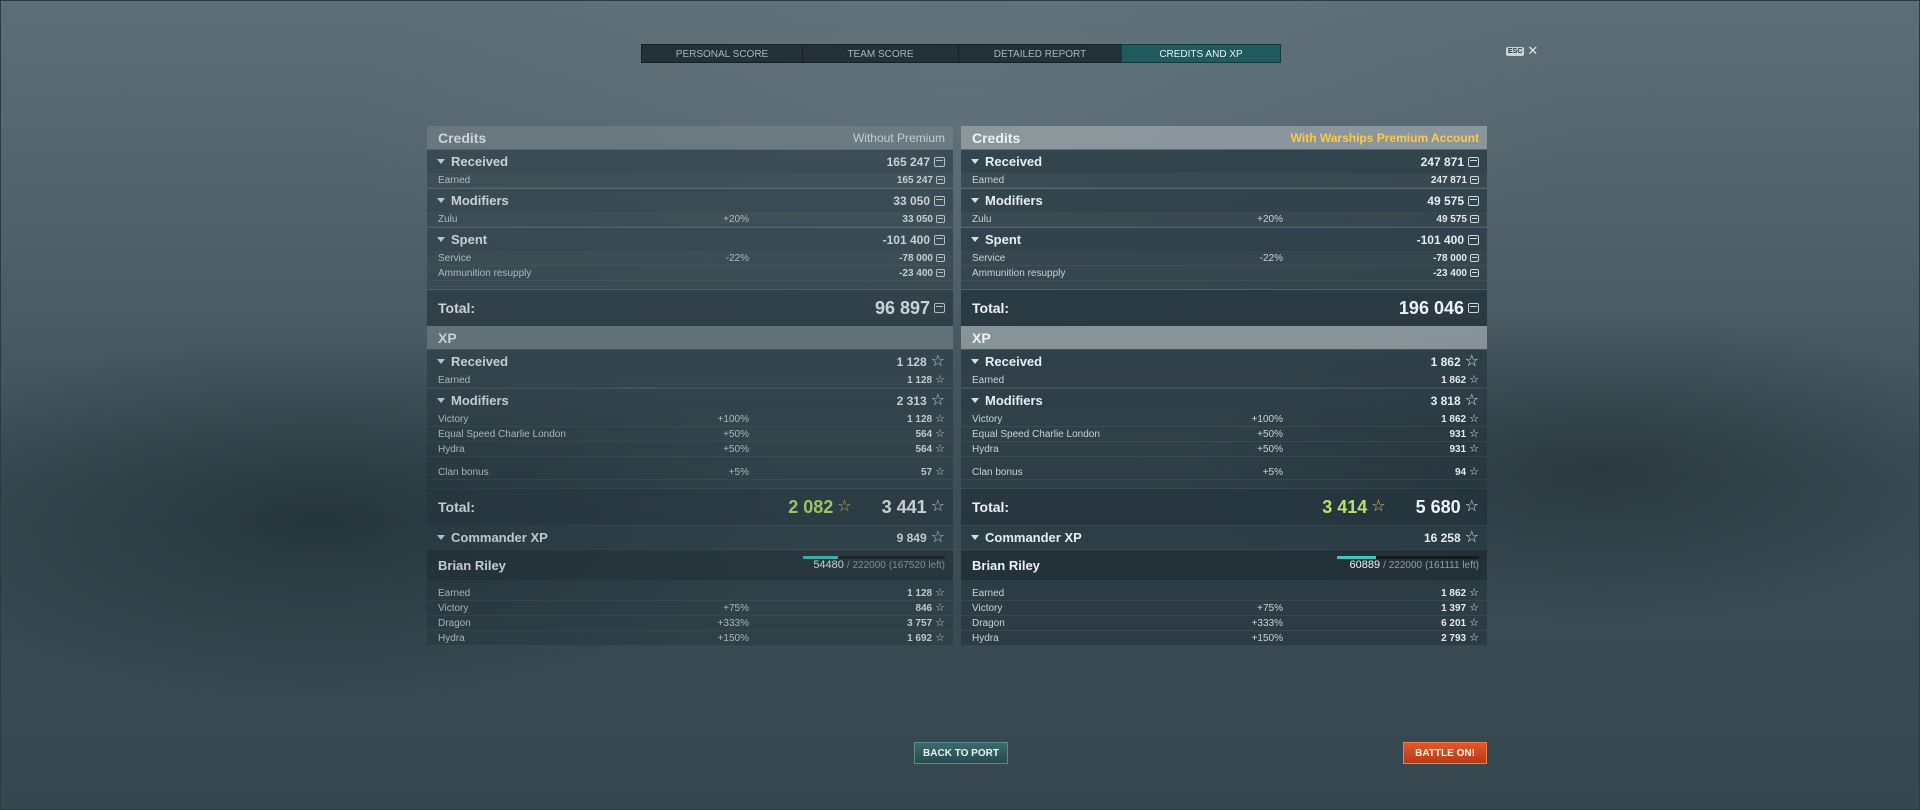 Image resolution: width=1920 pixels, height=810 pixels. I want to click on commander-needed-xp: / 222000, so click(1403, 565).